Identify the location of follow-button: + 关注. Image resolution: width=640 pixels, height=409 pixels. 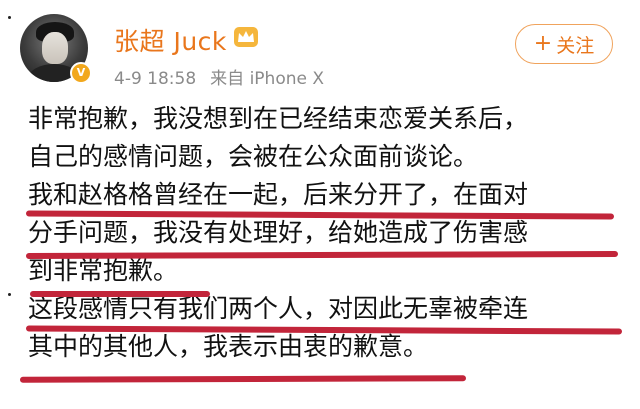
(564, 44).